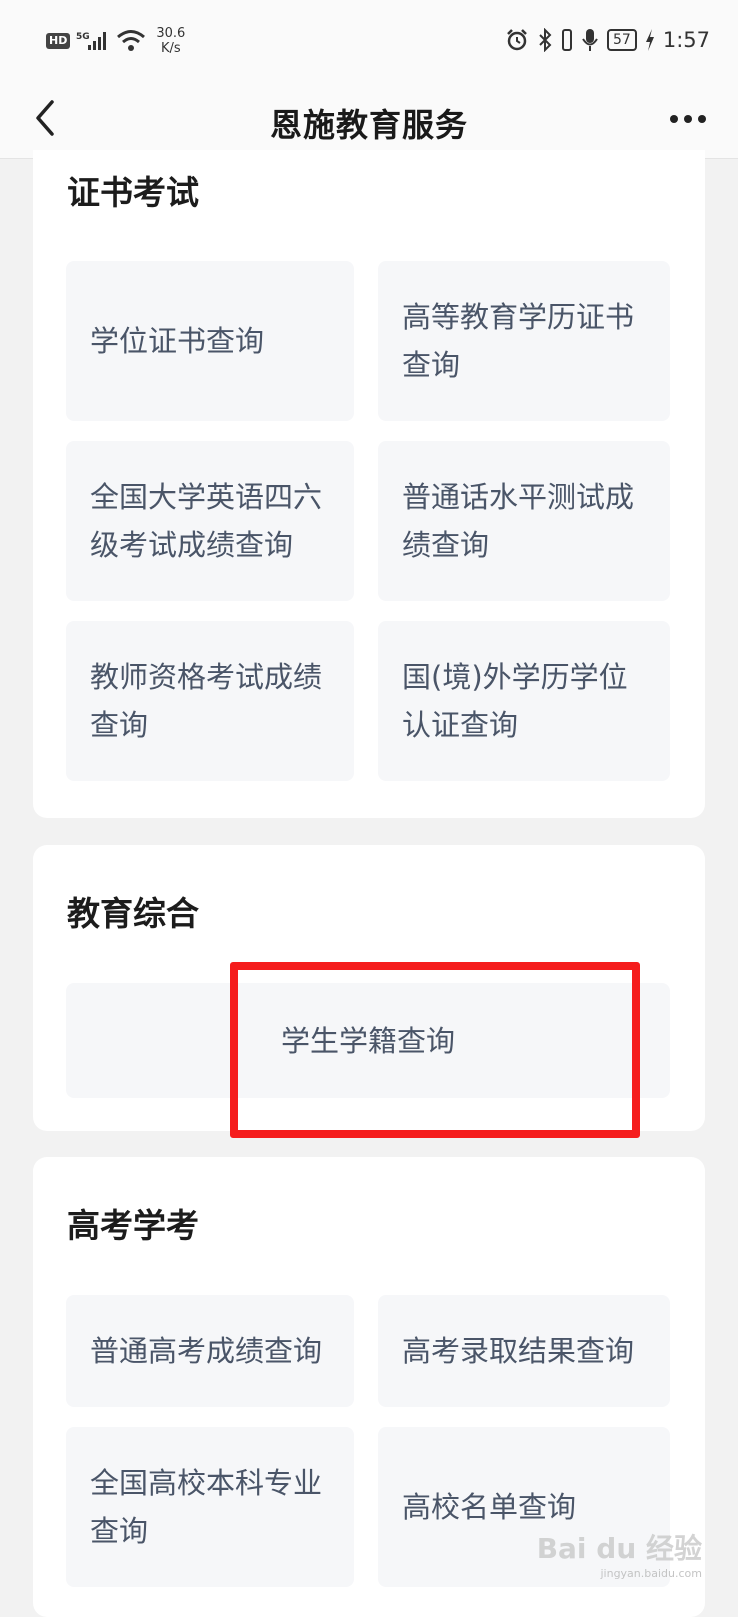 Image resolution: width=738 pixels, height=1617 pixels. Describe the element at coordinates (210, 1507) in the screenshot. I see `tile-undergrad-major: 全国高校本科专业查询` at that location.